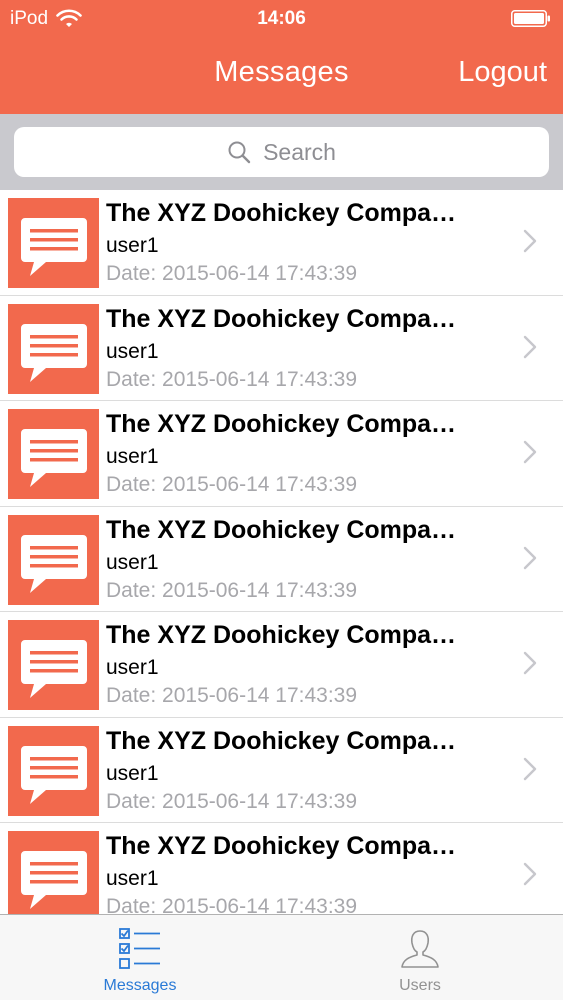 This screenshot has height=1000, width=563. I want to click on battery-icon, so click(530, 18).